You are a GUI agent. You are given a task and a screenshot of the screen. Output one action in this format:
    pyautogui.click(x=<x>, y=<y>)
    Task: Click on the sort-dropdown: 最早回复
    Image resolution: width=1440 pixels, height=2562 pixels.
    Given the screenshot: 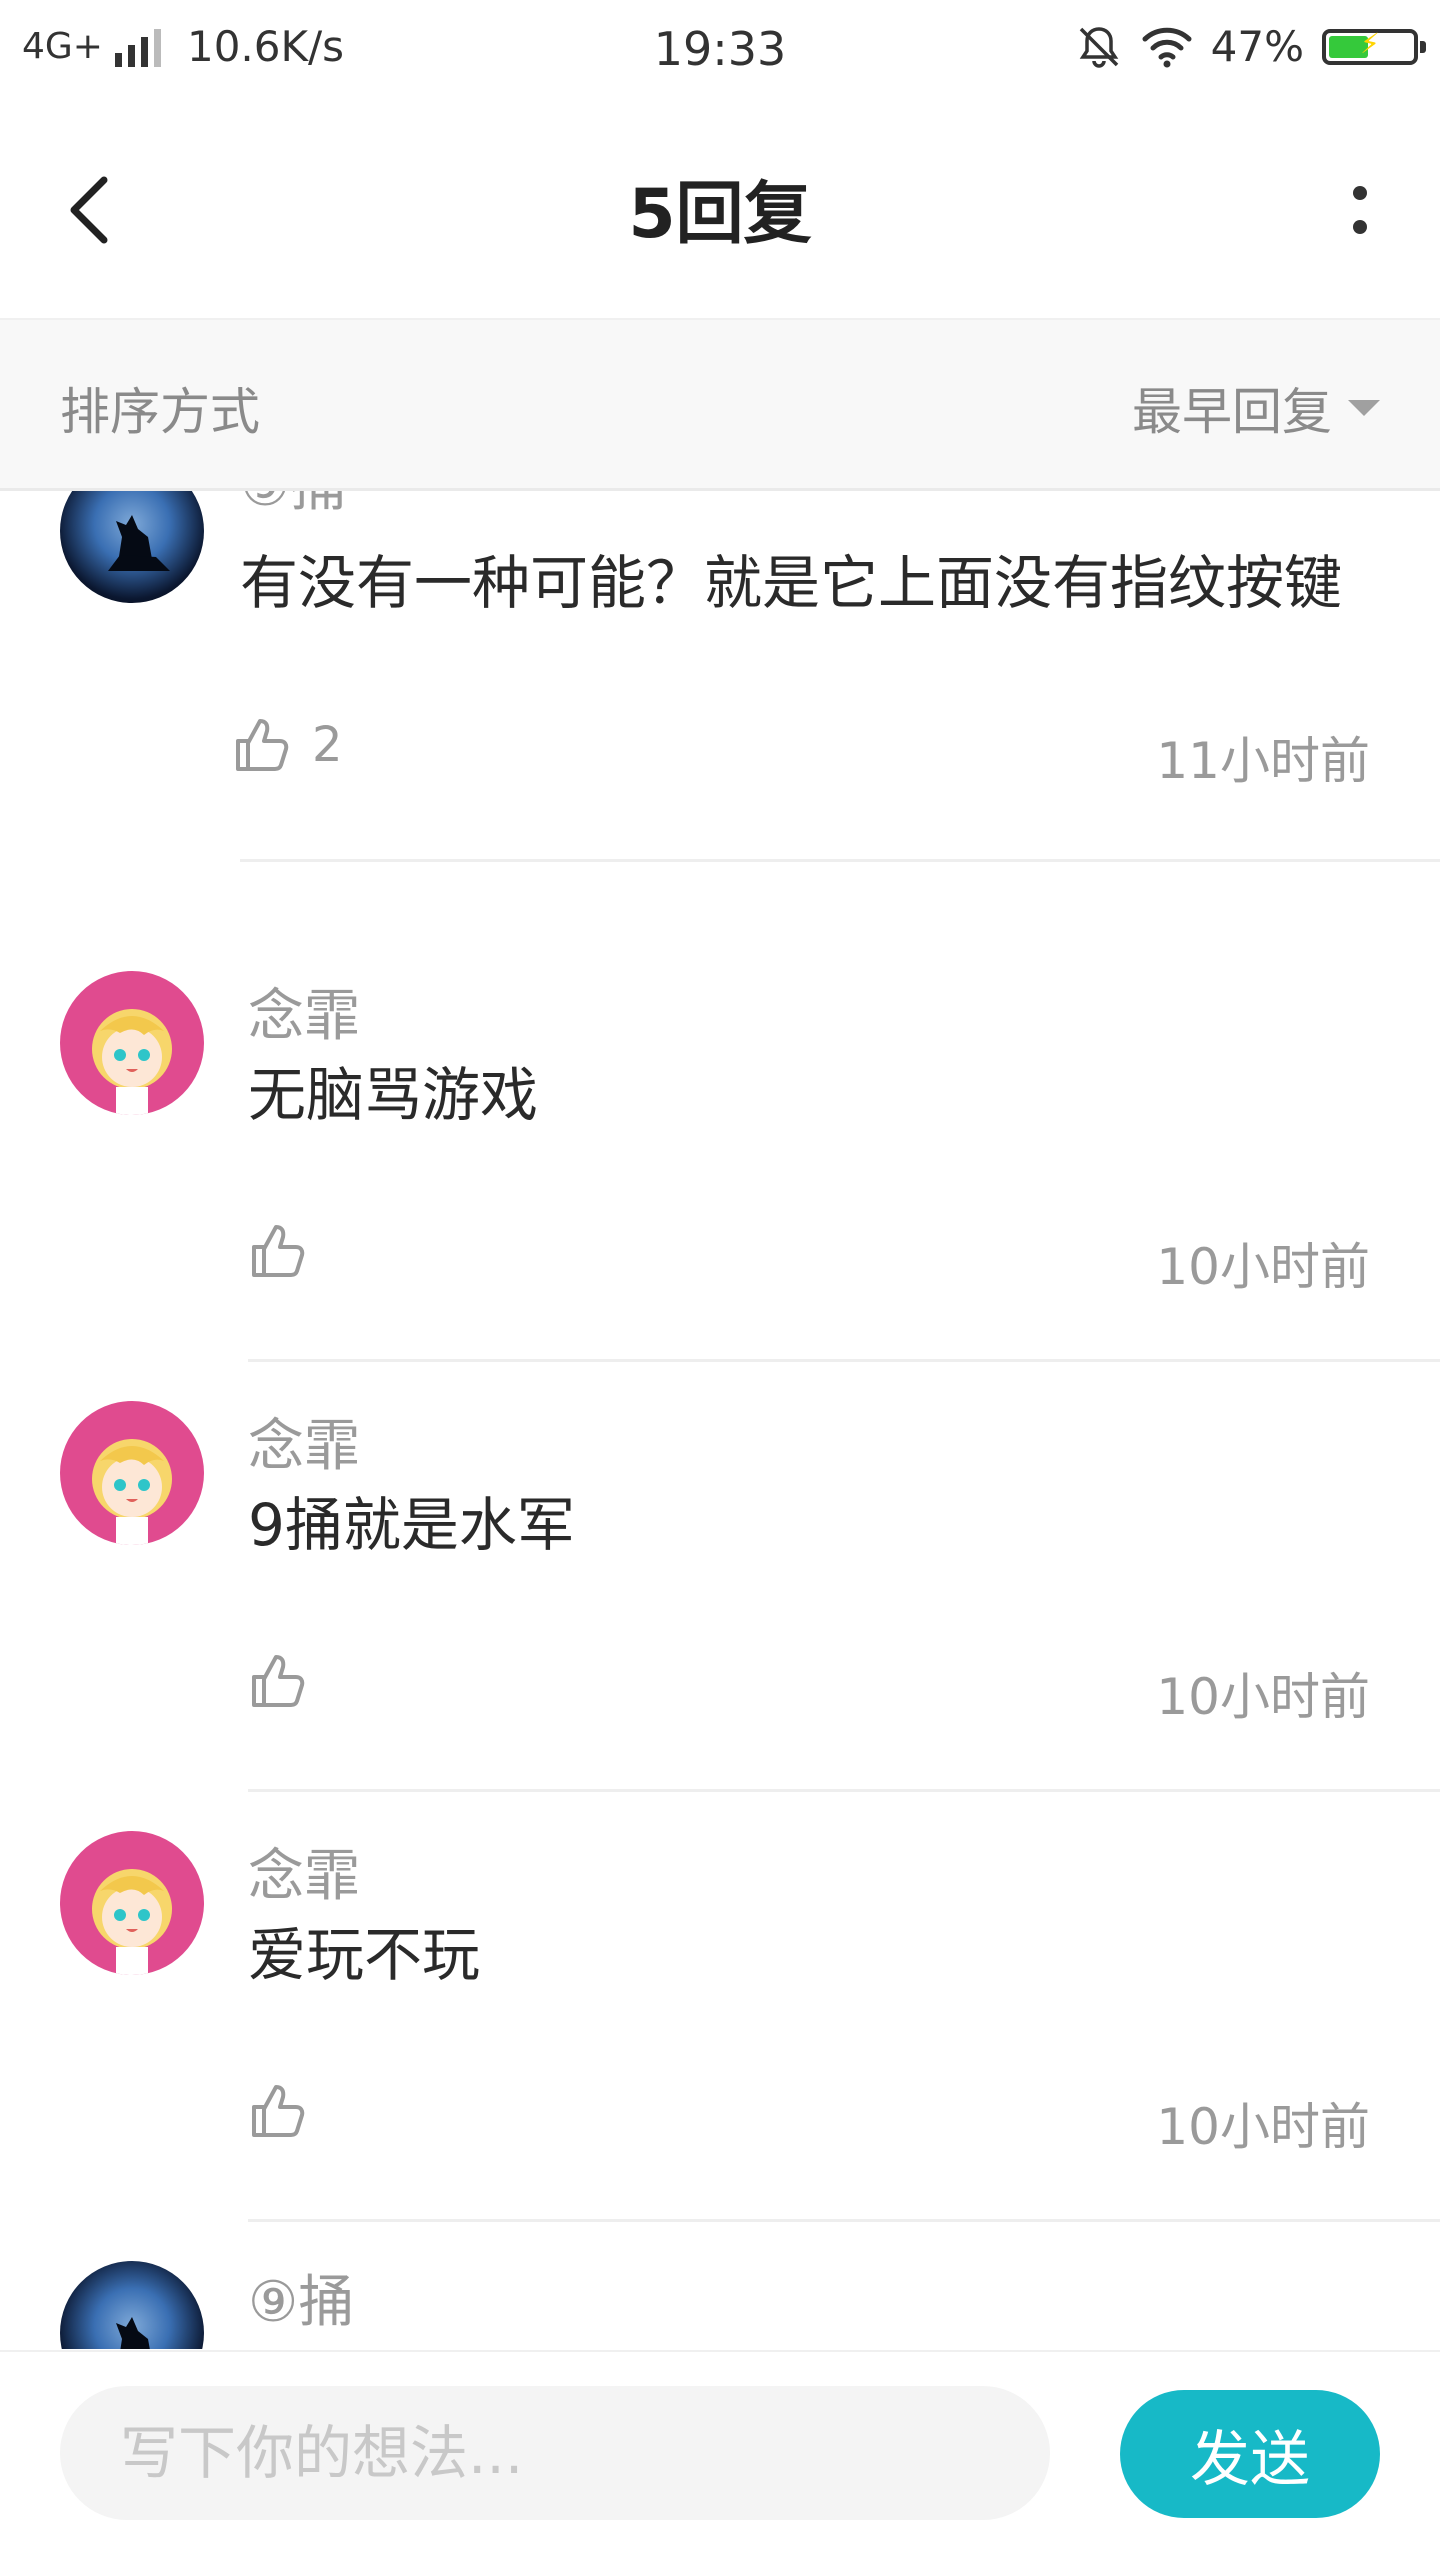 What is the action you would take?
    pyautogui.click(x=1256, y=408)
    